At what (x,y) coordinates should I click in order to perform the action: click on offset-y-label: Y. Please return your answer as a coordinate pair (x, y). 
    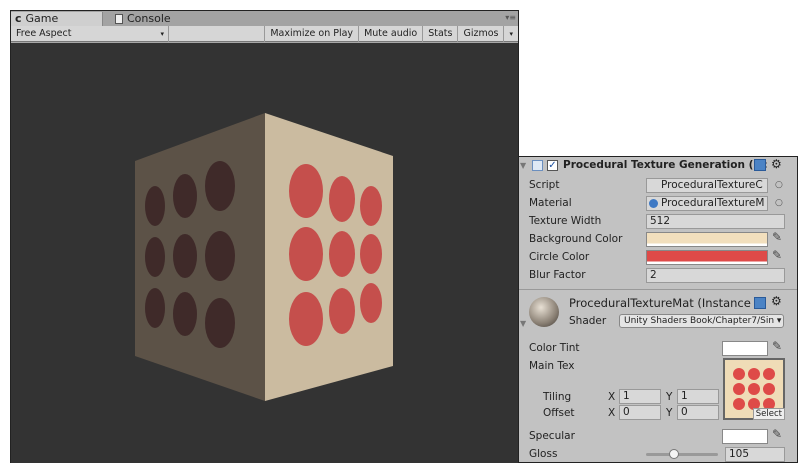
    Looking at the image, I should click on (669, 413).